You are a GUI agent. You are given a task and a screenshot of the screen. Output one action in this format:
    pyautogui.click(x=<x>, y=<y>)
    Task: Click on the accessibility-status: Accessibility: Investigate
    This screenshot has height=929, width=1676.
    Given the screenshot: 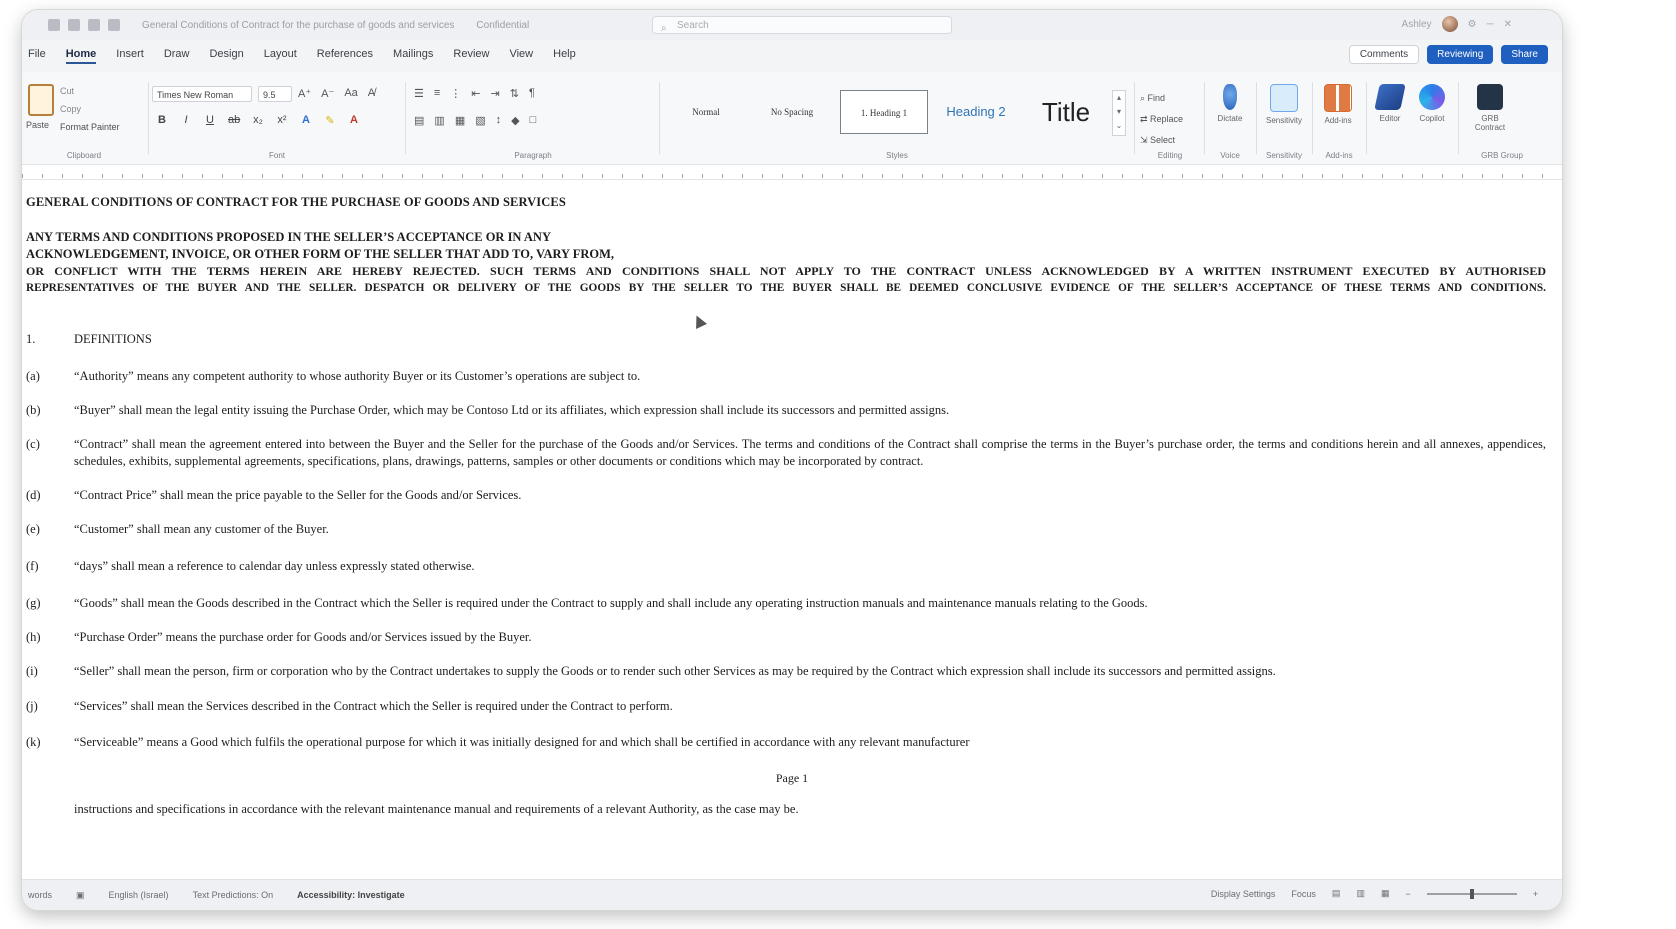 What is the action you would take?
    pyautogui.click(x=351, y=895)
    